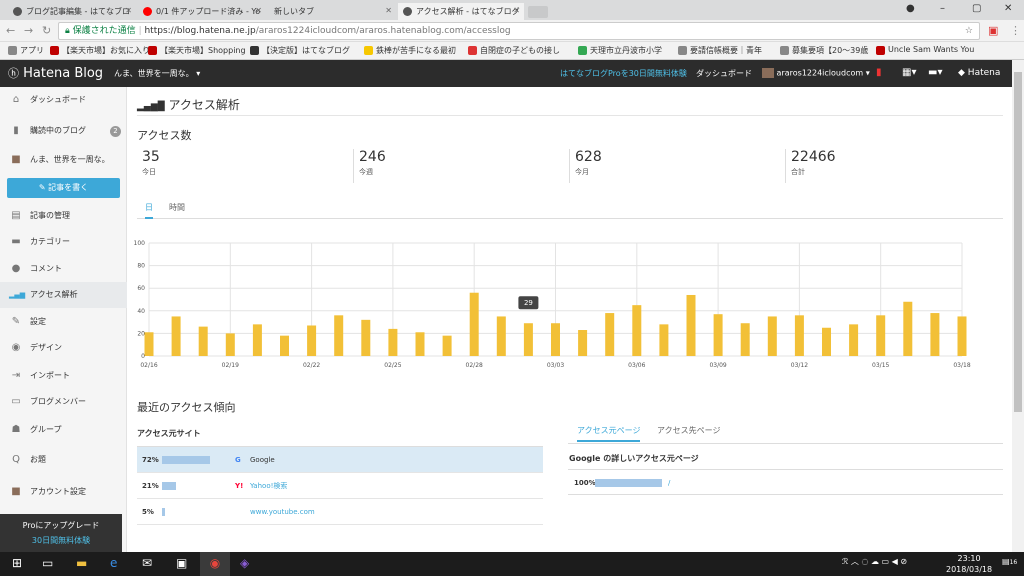  I want to click on tab-day: 日, so click(149, 210).